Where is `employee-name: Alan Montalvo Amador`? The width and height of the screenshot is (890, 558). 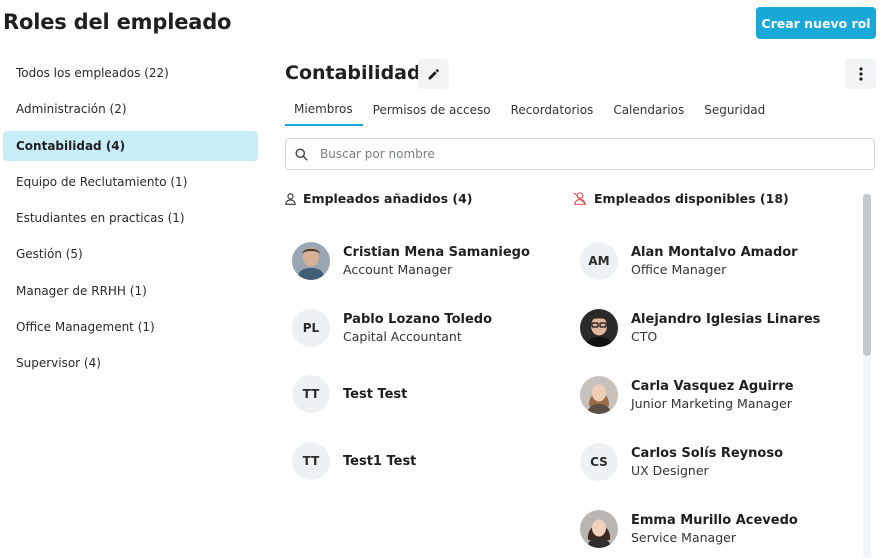 employee-name: Alan Montalvo Amador is located at coordinates (714, 252).